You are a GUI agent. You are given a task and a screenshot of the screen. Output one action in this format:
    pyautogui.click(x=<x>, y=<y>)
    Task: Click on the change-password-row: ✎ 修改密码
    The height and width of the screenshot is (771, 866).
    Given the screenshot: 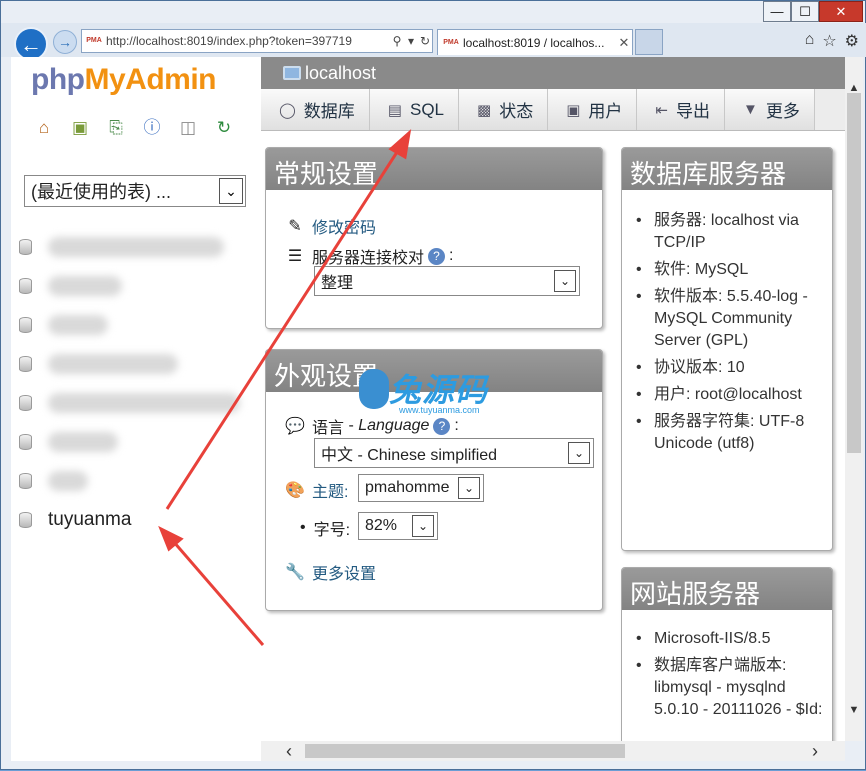 What is the action you would take?
    pyautogui.click(x=330, y=226)
    